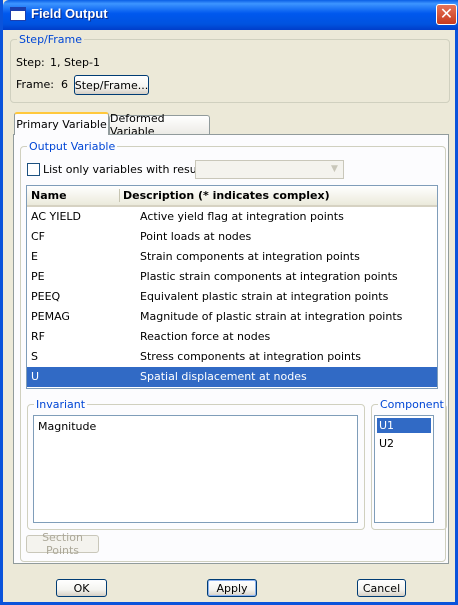 Image resolution: width=458 pixels, height=605 pixels. Describe the element at coordinates (269, 169) in the screenshot. I see `results-combo: ▼` at that location.